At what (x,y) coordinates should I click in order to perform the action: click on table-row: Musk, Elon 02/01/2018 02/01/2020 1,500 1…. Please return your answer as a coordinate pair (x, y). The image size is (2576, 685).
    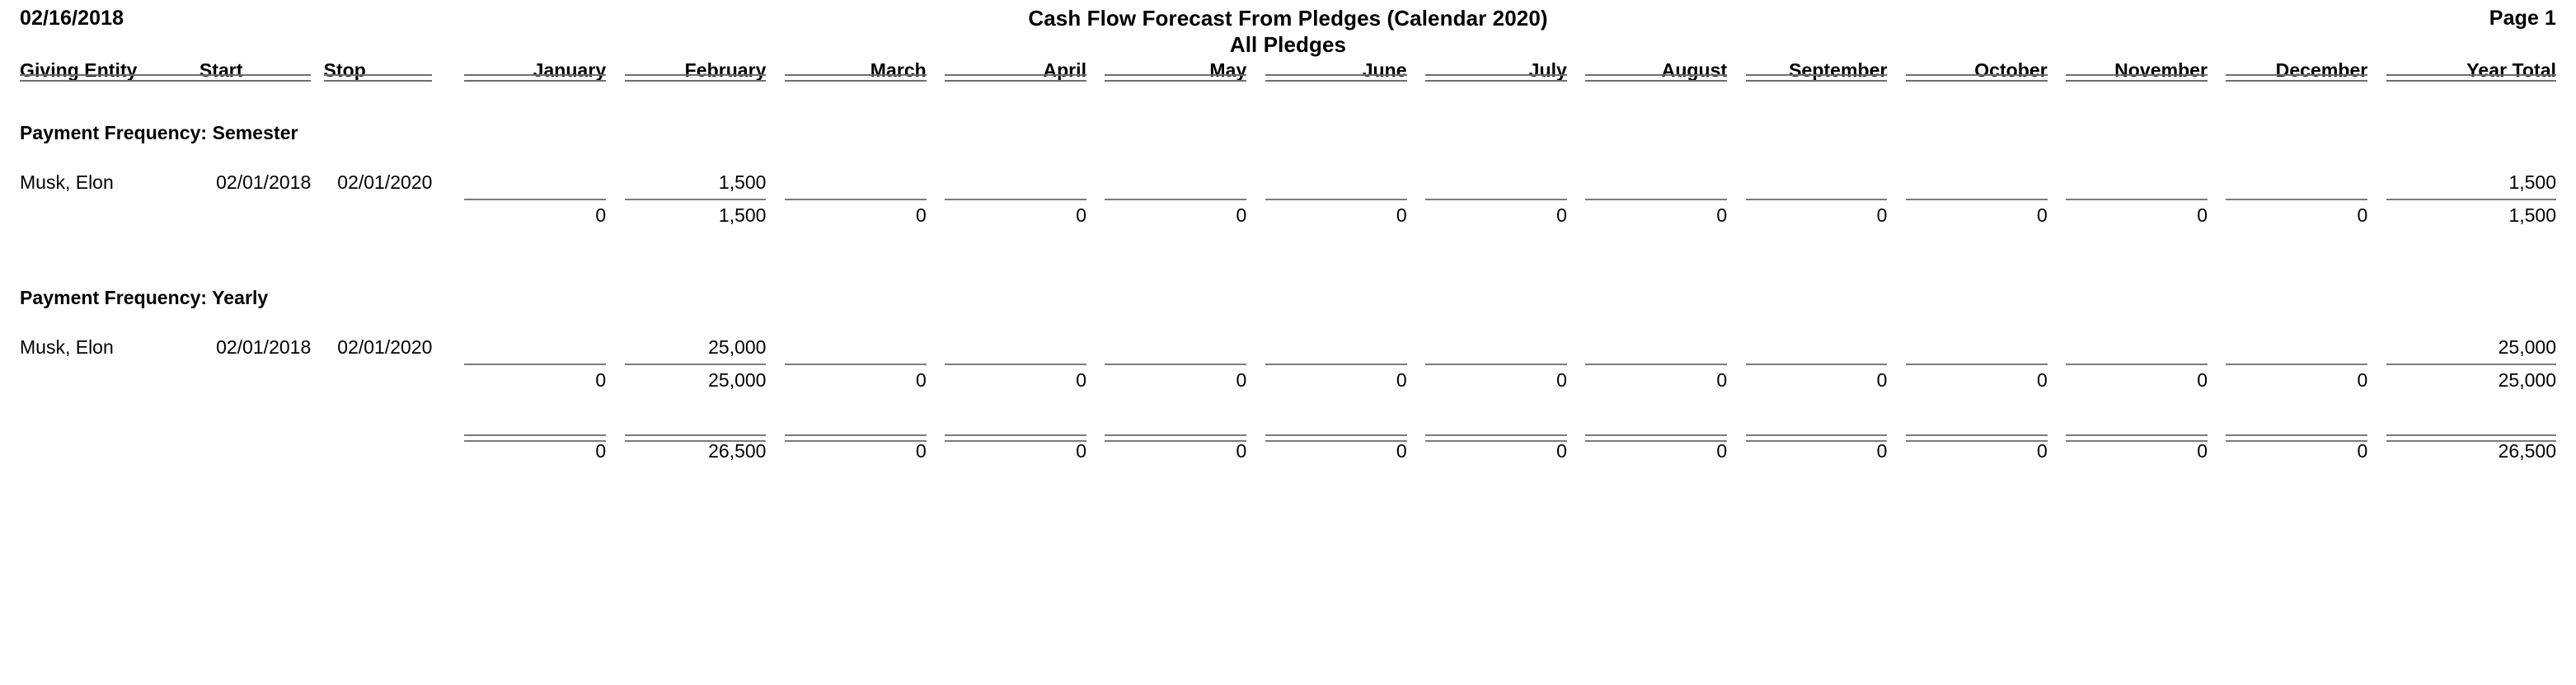
    Looking at the image, I should click on (1288, 182).